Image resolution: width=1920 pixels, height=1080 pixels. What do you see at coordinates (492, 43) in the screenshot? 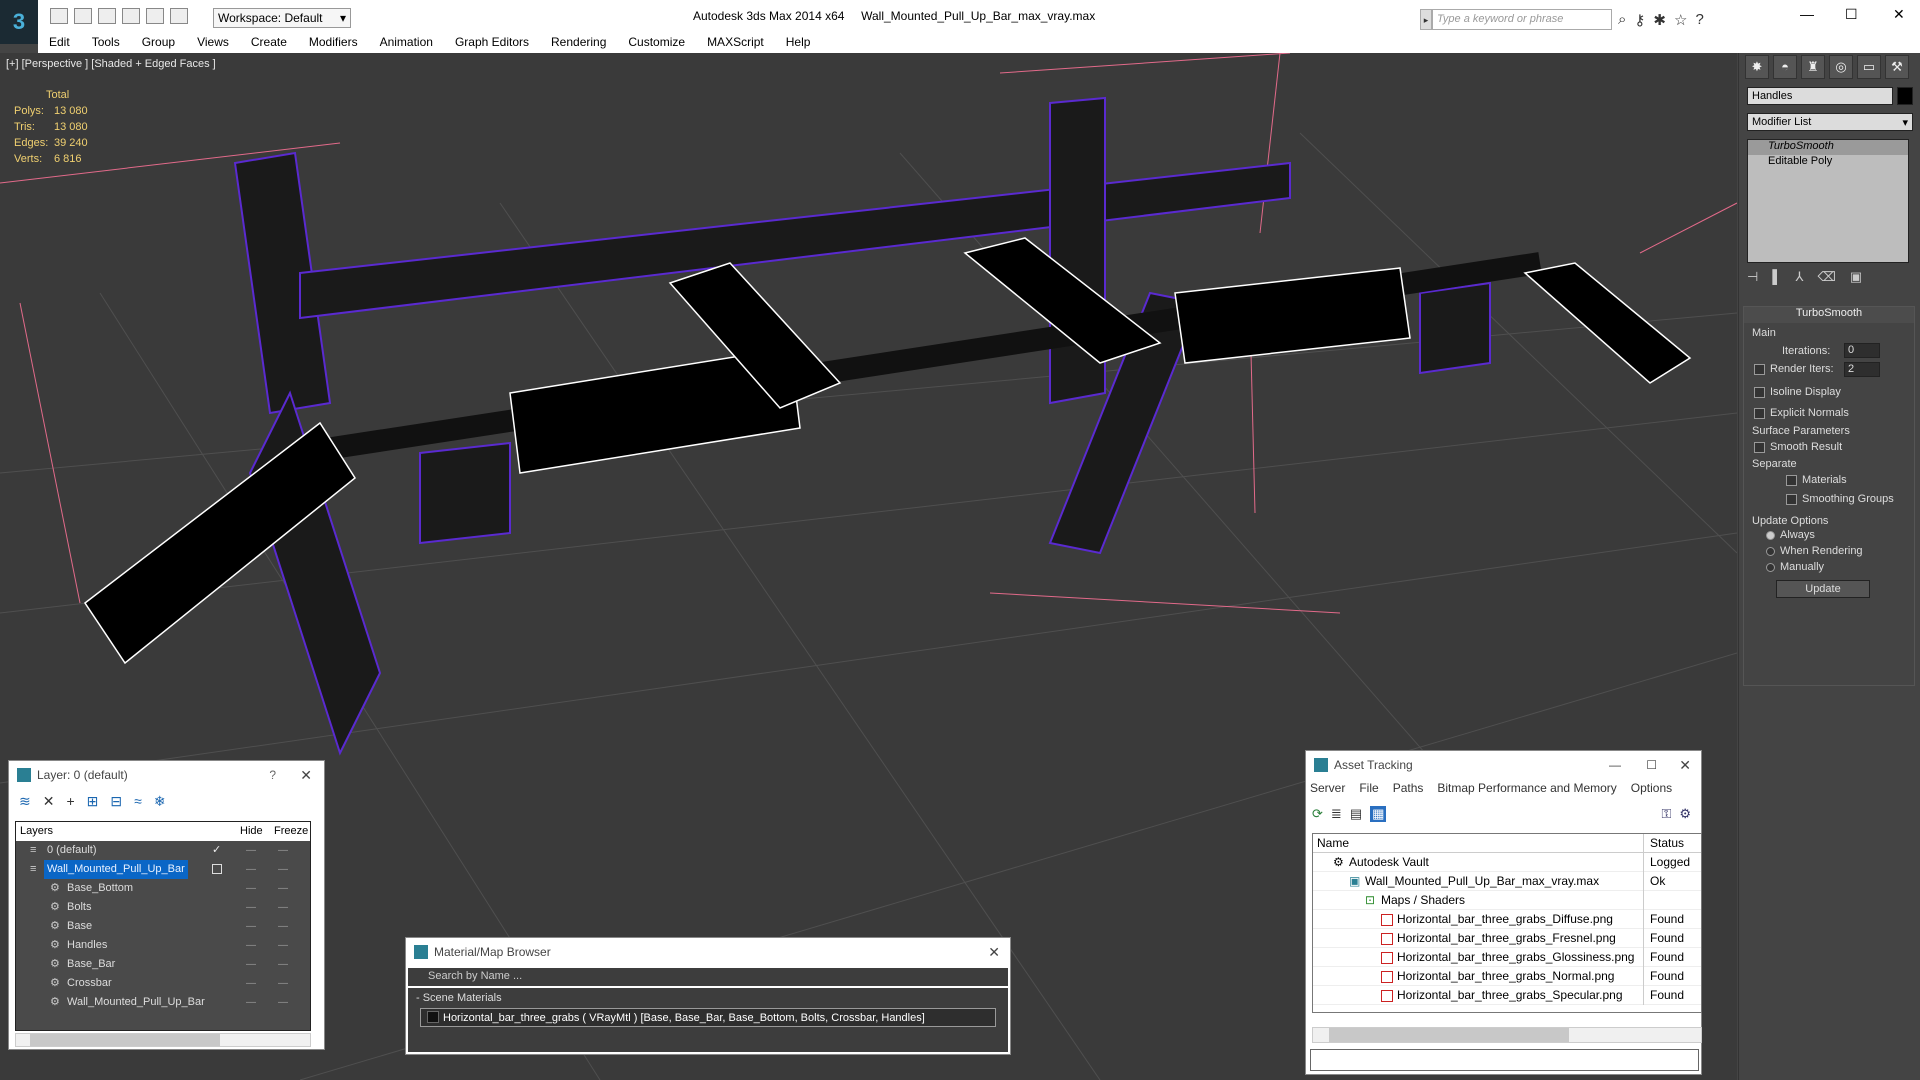
I see `menu-graph-editors: Graph Editors` at bounding box center [492, 43].